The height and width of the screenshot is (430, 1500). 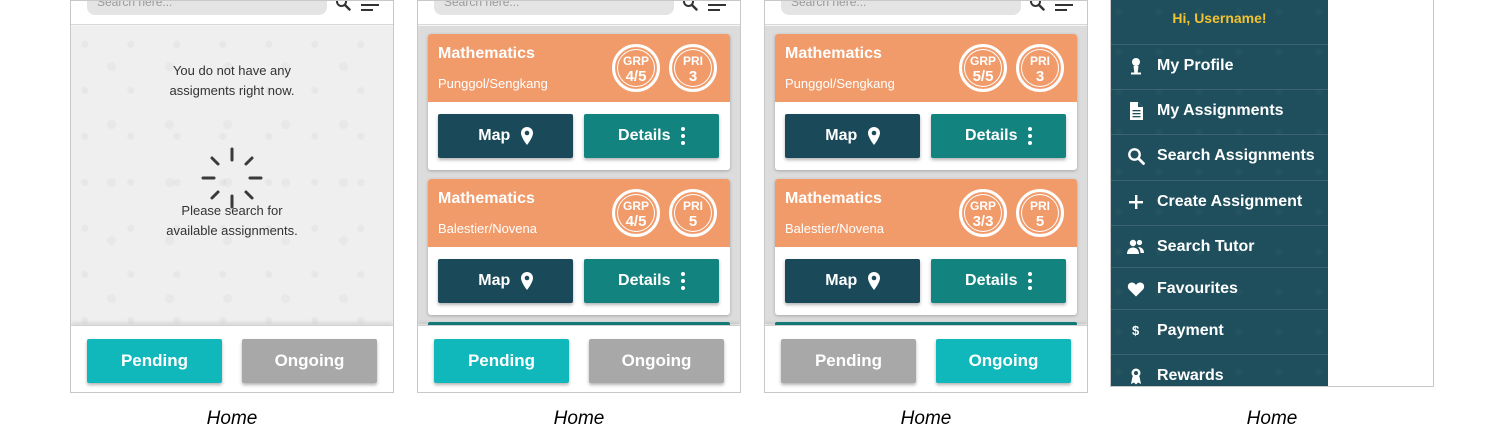 I want to click on drawer-item-label: Search Assignments, so click(x=1236, y=155).